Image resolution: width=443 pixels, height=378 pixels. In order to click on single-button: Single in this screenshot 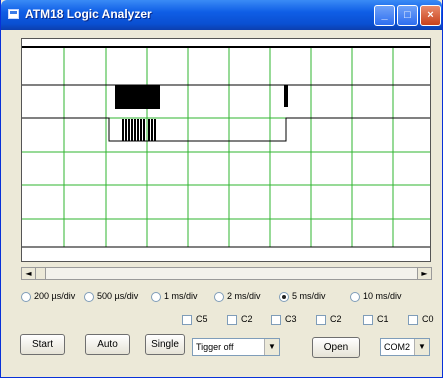, I will do `click(165, 344)`.